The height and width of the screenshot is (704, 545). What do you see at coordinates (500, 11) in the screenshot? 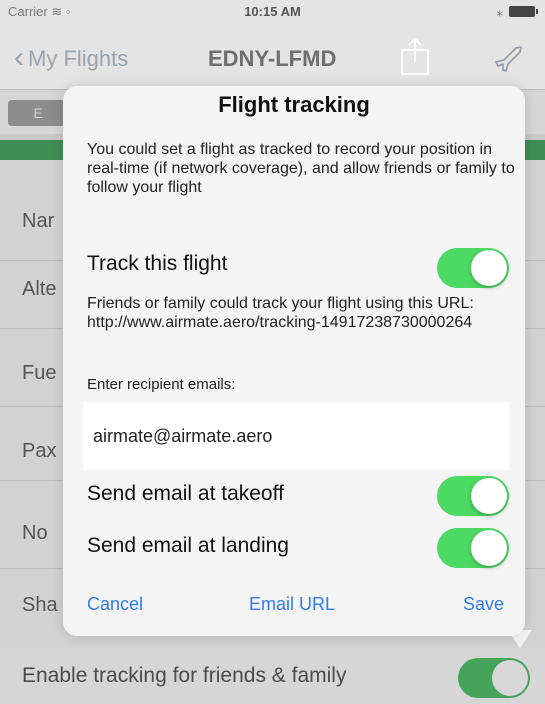
I see `bluetooth-icon: ⁎` at bounding box center [500, 11].